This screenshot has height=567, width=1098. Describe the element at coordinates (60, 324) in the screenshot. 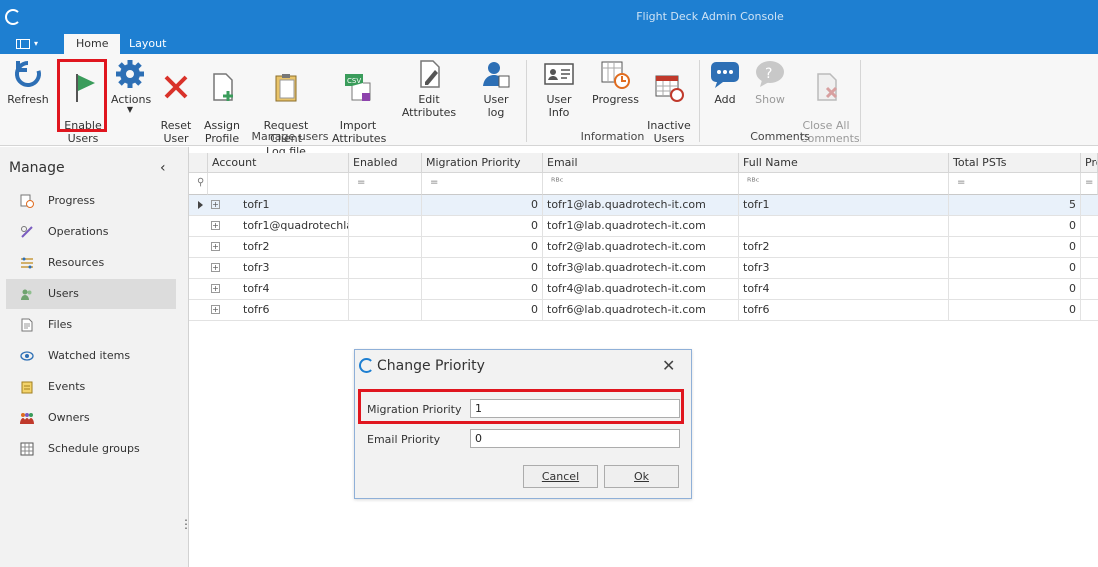

I see `sidebar-item-label: Files` at that location.